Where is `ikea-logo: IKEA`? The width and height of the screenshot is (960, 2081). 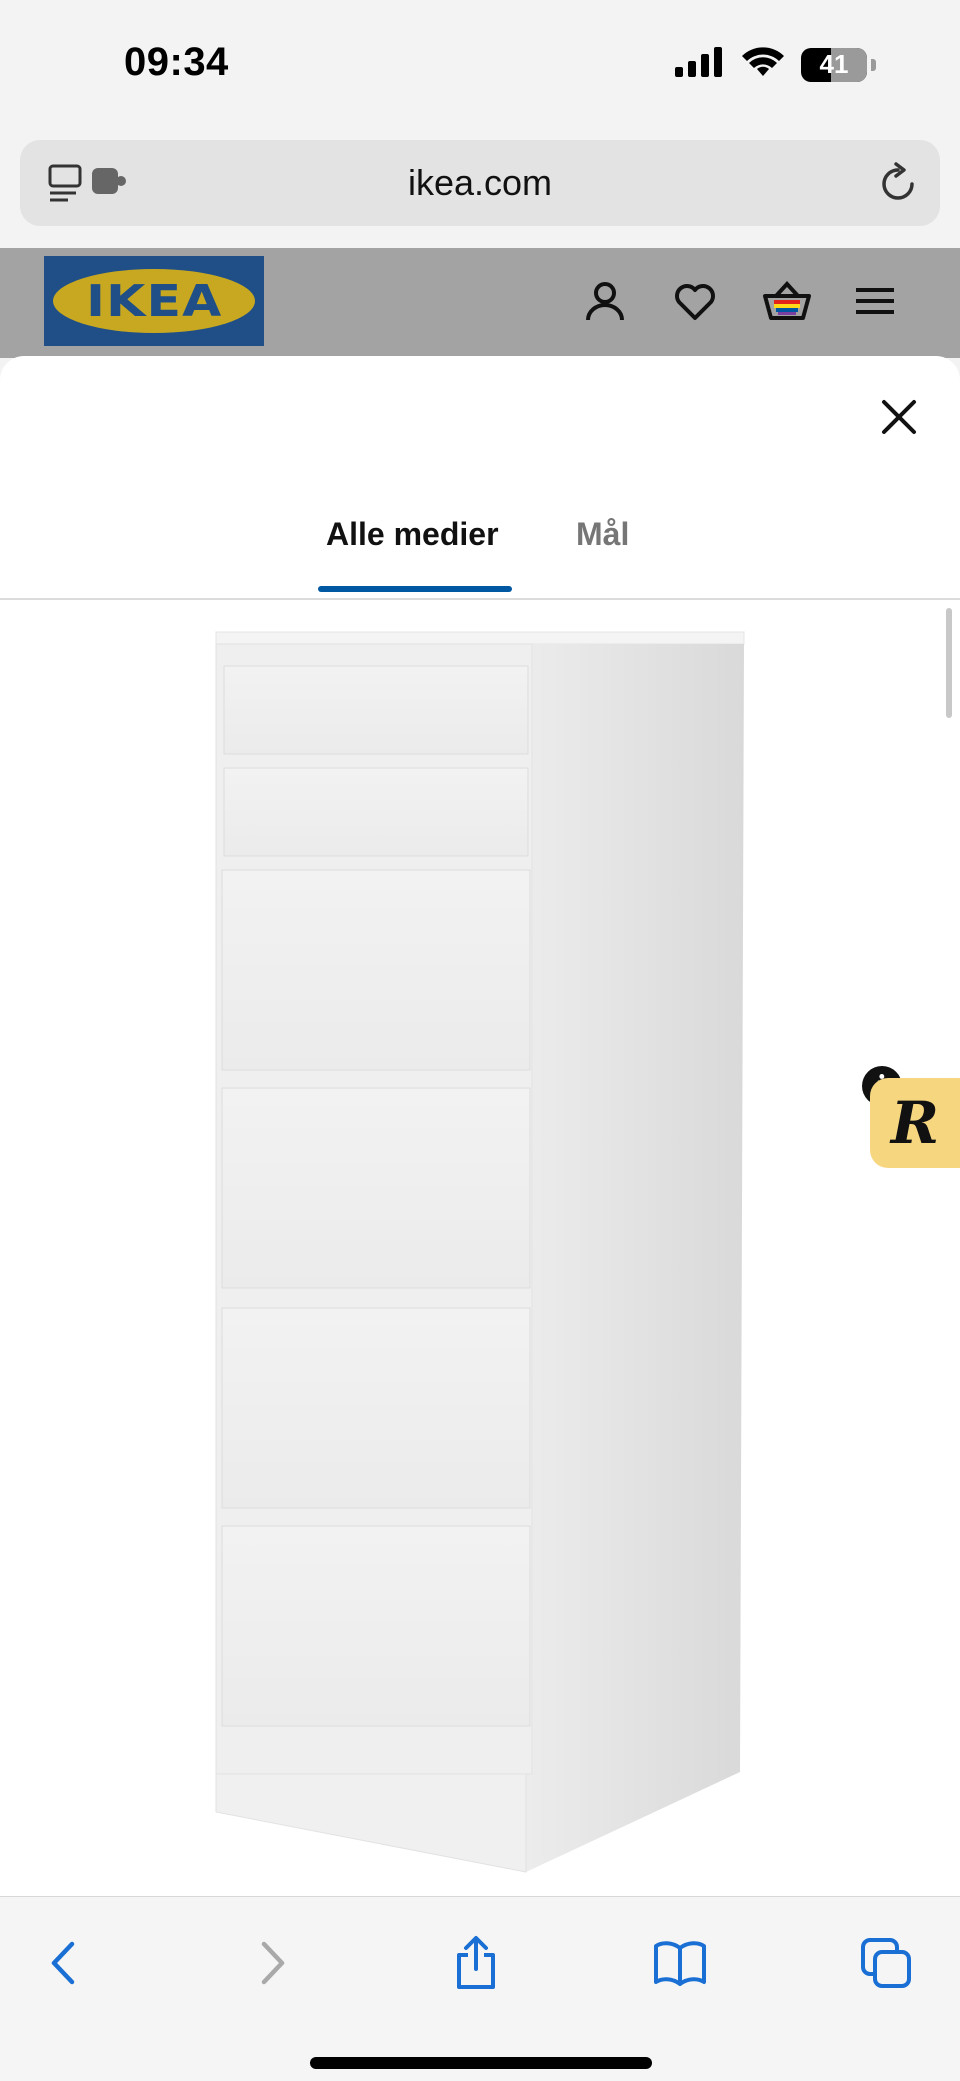 ikea-logo: IKEA is located at coordinates (154, 301).